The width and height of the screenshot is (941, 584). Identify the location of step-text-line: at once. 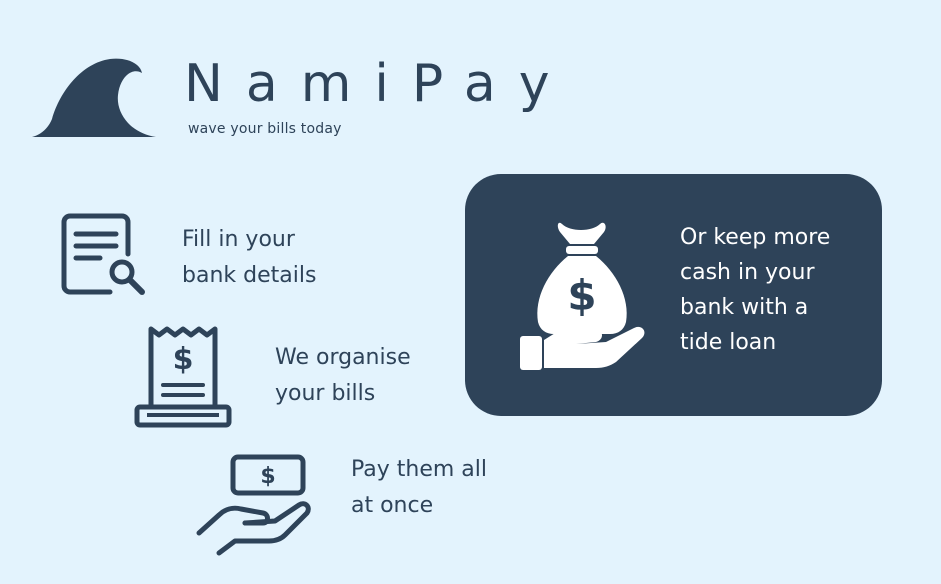
(392, 505).